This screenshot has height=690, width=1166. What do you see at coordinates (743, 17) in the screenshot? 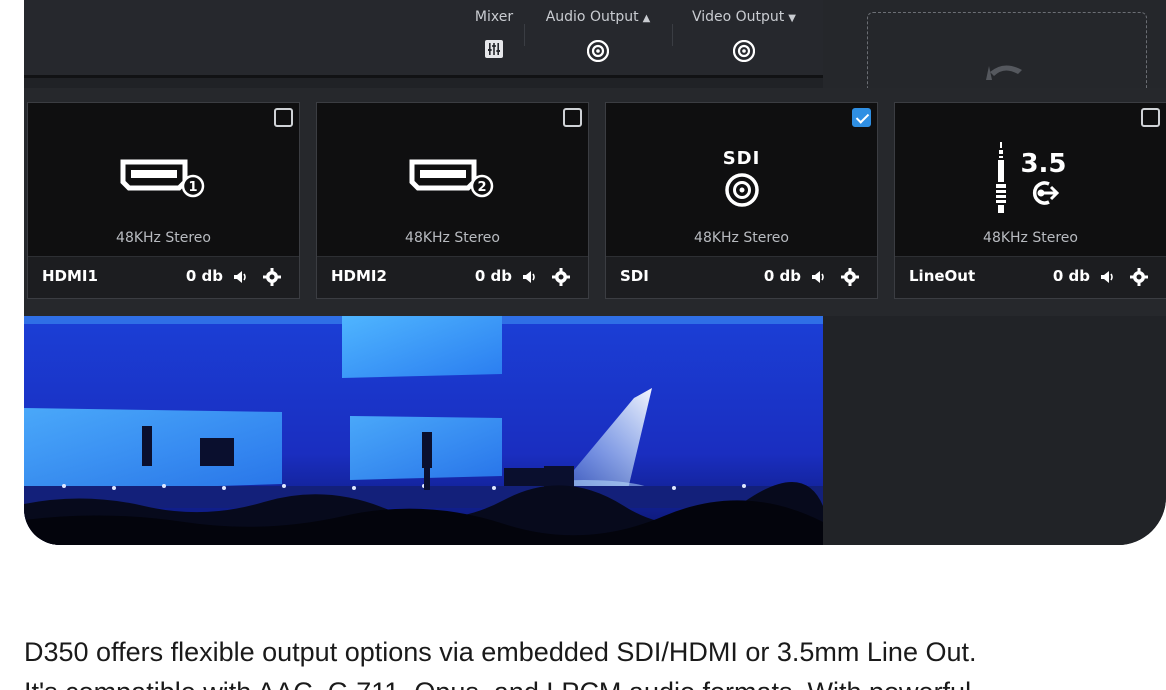
I see `video-output-label: Video Output ▼` at bounding box center [743, 17].